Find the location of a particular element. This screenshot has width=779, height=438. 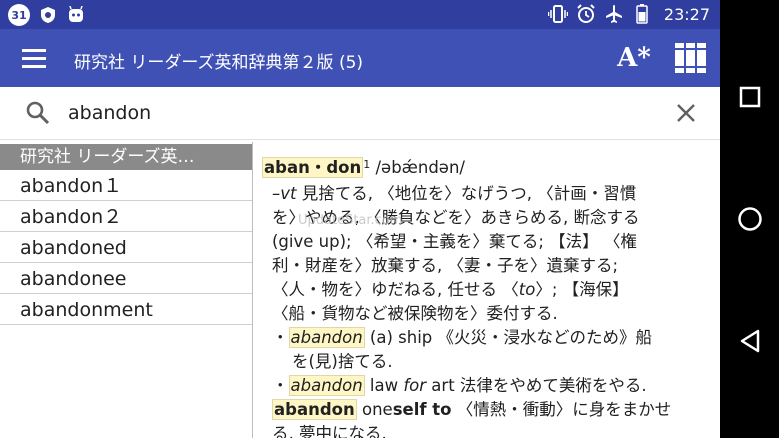

page-title: 研究社 リーダーズ英和辞典第２版 (5) is located at coordinates (219, 63).